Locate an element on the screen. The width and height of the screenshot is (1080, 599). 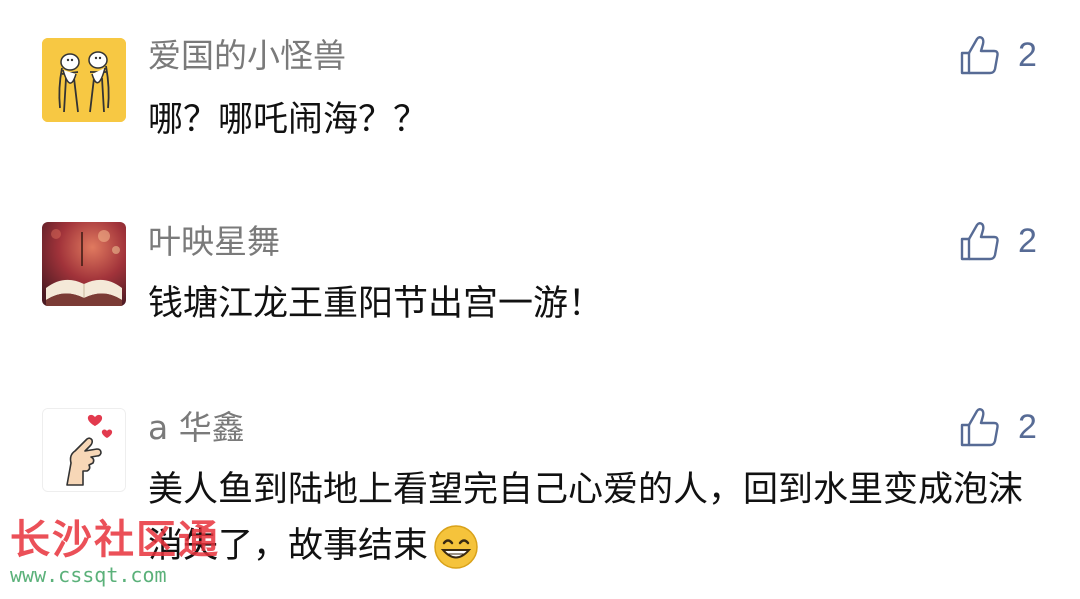
finger-heart-avatar-icon is located at coordinates (84, 450).